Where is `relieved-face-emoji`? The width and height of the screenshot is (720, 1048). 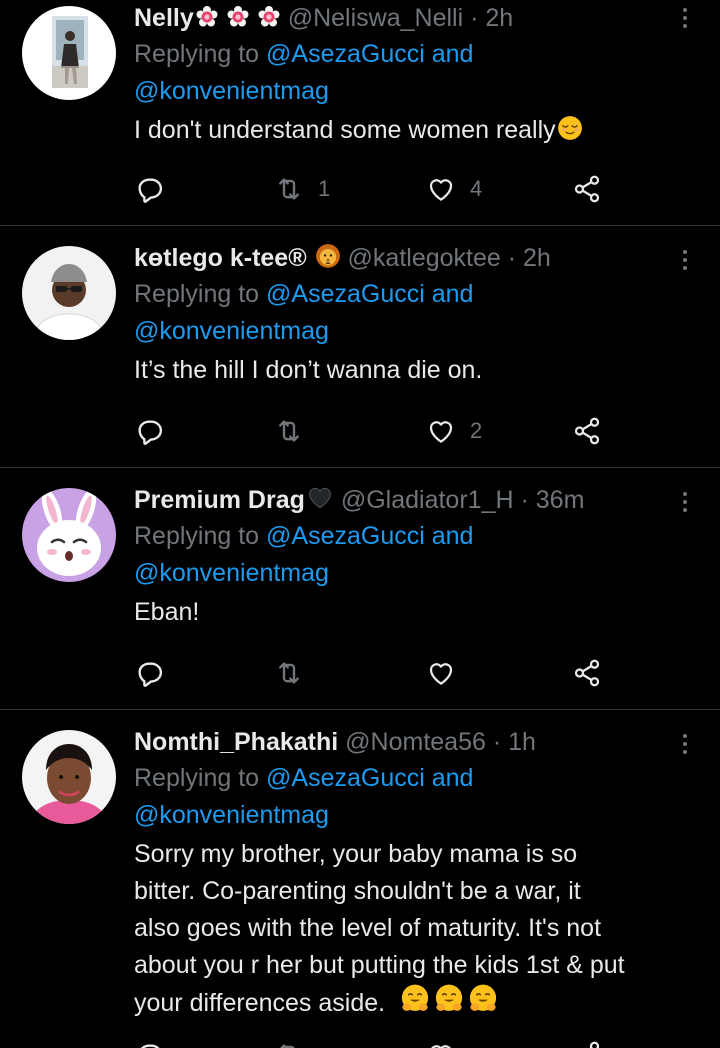 relieved-face-emoji is located at coordinates (570, 133).